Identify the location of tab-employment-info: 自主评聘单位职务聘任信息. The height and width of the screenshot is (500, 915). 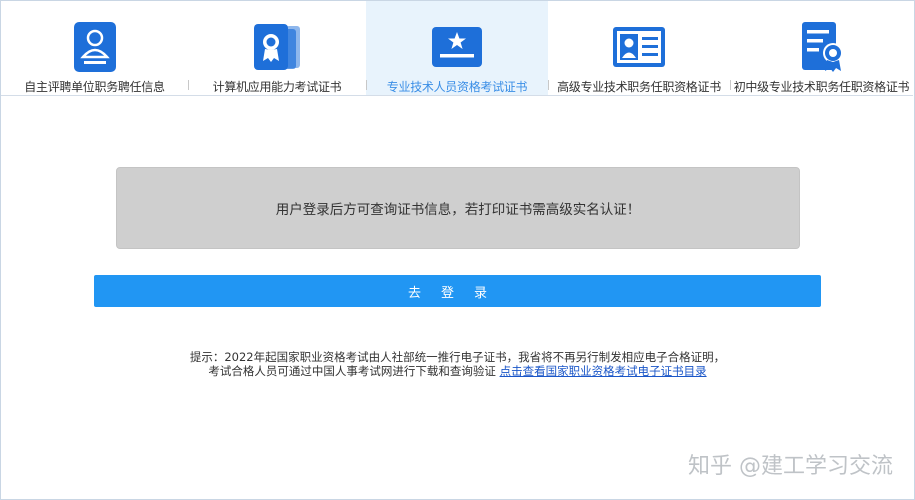
(94, 48).